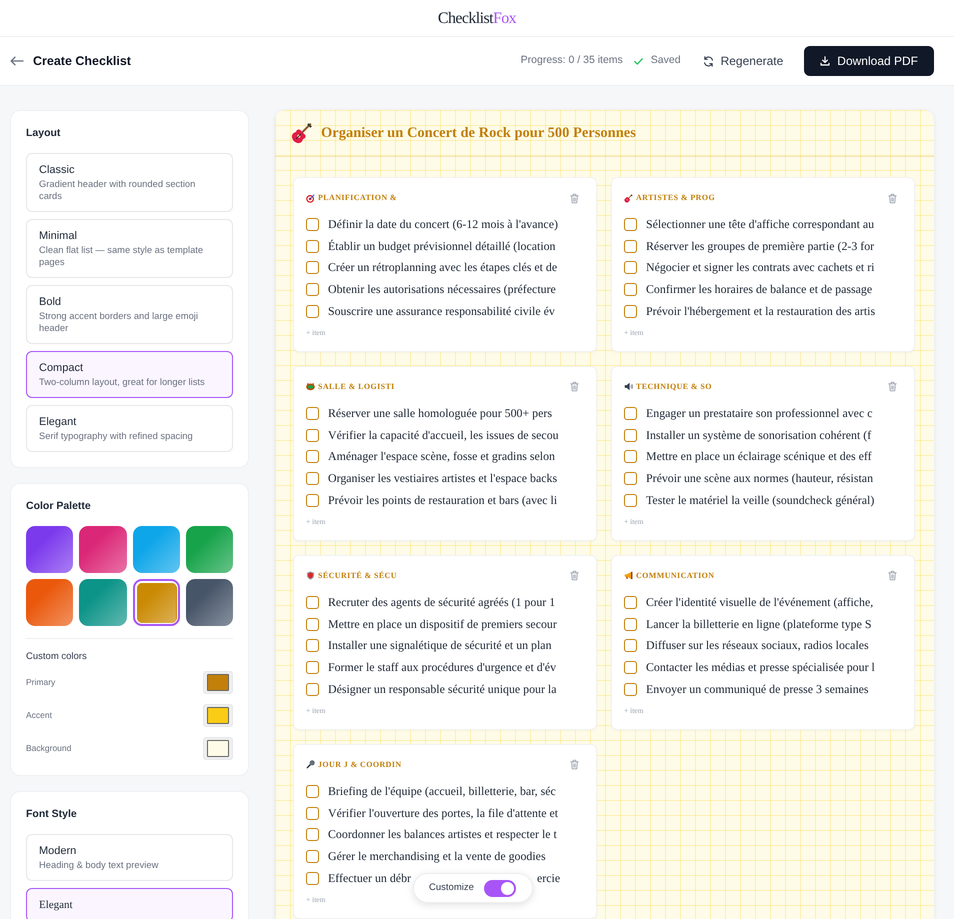  Describe the element at coordinates (760, 668) in the screenshot. I see `item-text: Contacter les médias et presse spécialisée pour l` at that location.